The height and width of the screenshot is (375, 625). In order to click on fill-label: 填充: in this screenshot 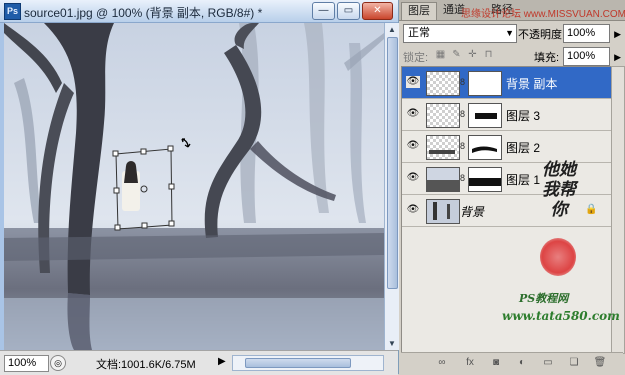, I will do `click(547, 58)`.